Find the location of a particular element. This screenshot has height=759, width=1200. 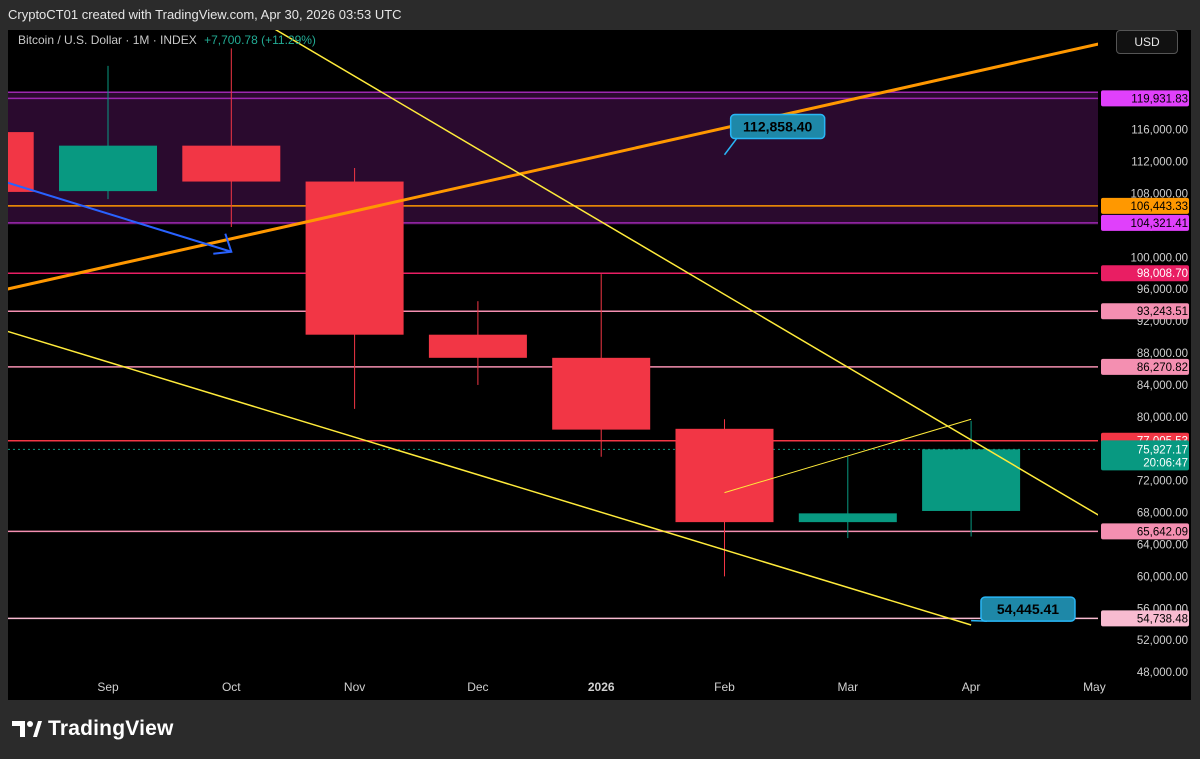

tradingview-logo: TradingView is located at coordinates (93, 729).